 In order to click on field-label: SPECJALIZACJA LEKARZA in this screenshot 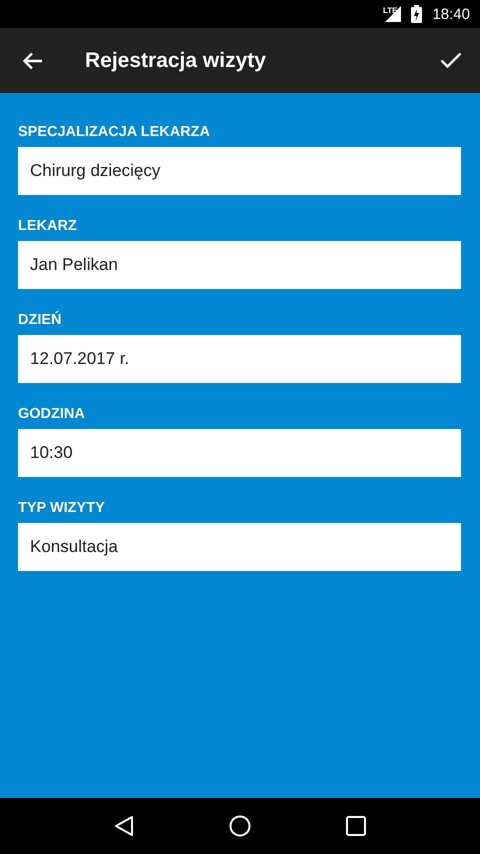, I will do `click(115, 132)`.